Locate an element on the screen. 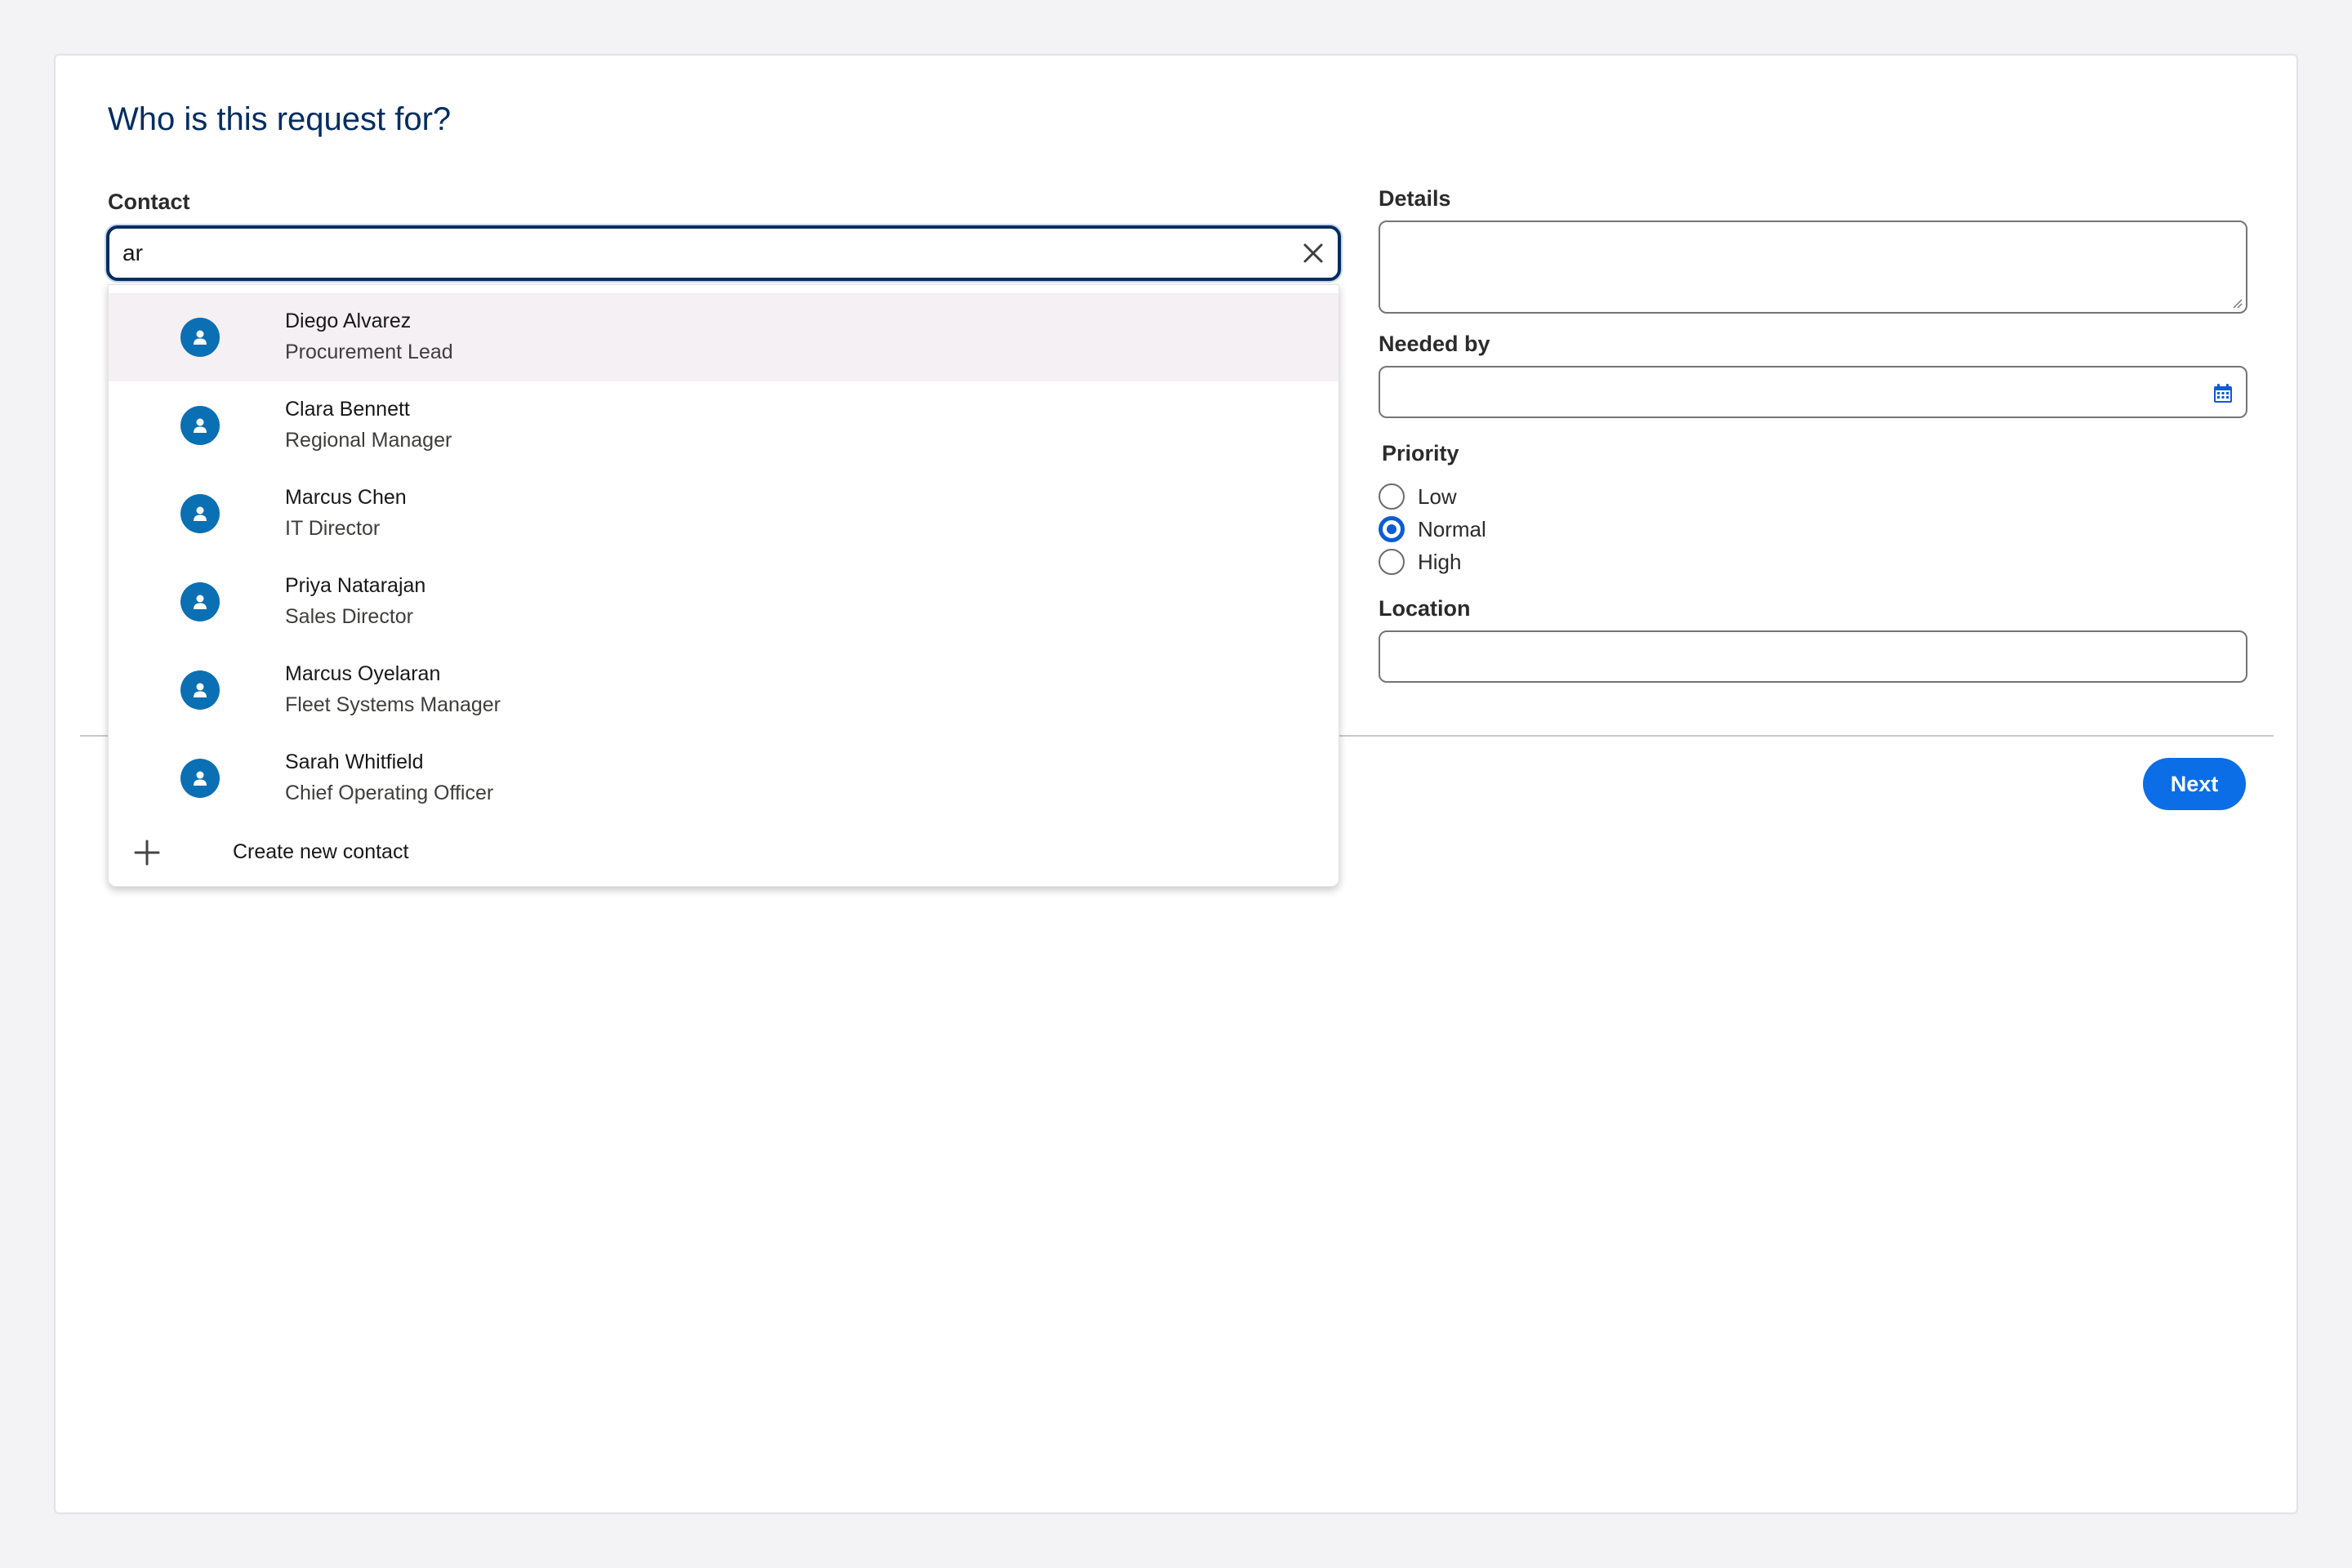  contact-option: Clara Bennett Regional Manager is located at coordinates (724, 425).